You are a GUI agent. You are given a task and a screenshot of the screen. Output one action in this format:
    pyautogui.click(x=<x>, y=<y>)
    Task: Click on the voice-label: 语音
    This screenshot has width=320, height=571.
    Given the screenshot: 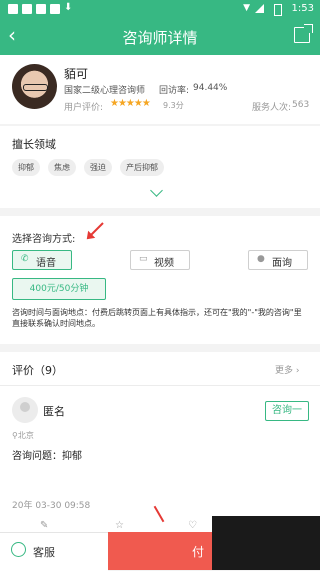 What is the action you would take?
    pyautogui.click(x=46, y=263)
    